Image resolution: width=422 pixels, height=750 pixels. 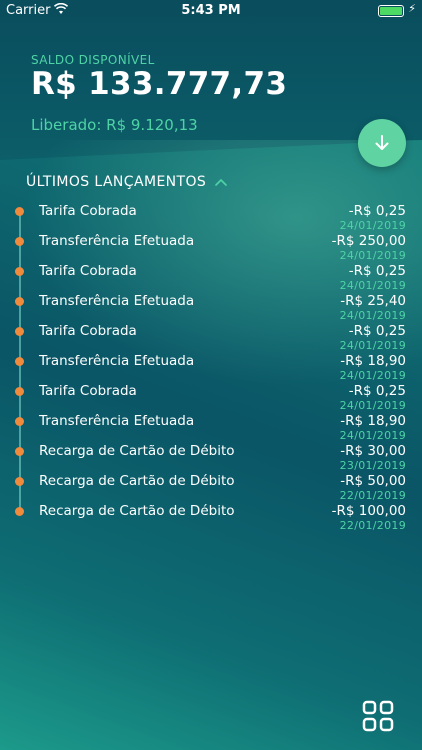 What do you see at coordinates (368, 511) in the screenshot?
I see `transaction-amount: -R$ 100,00` at bounding box center [368, 511].